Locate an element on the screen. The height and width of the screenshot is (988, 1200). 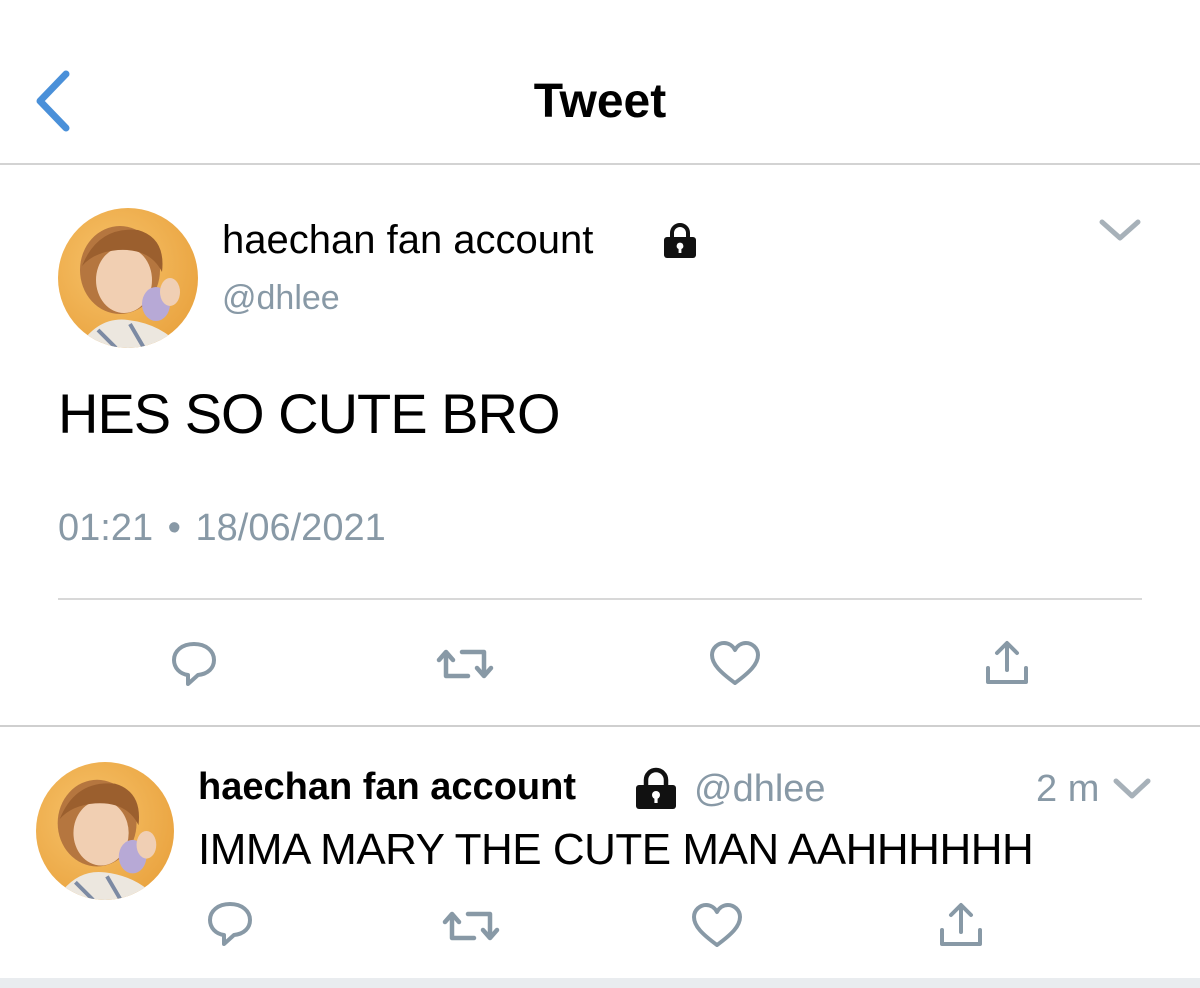
relative-time: 2 m is located at coordinates (1068, 789).